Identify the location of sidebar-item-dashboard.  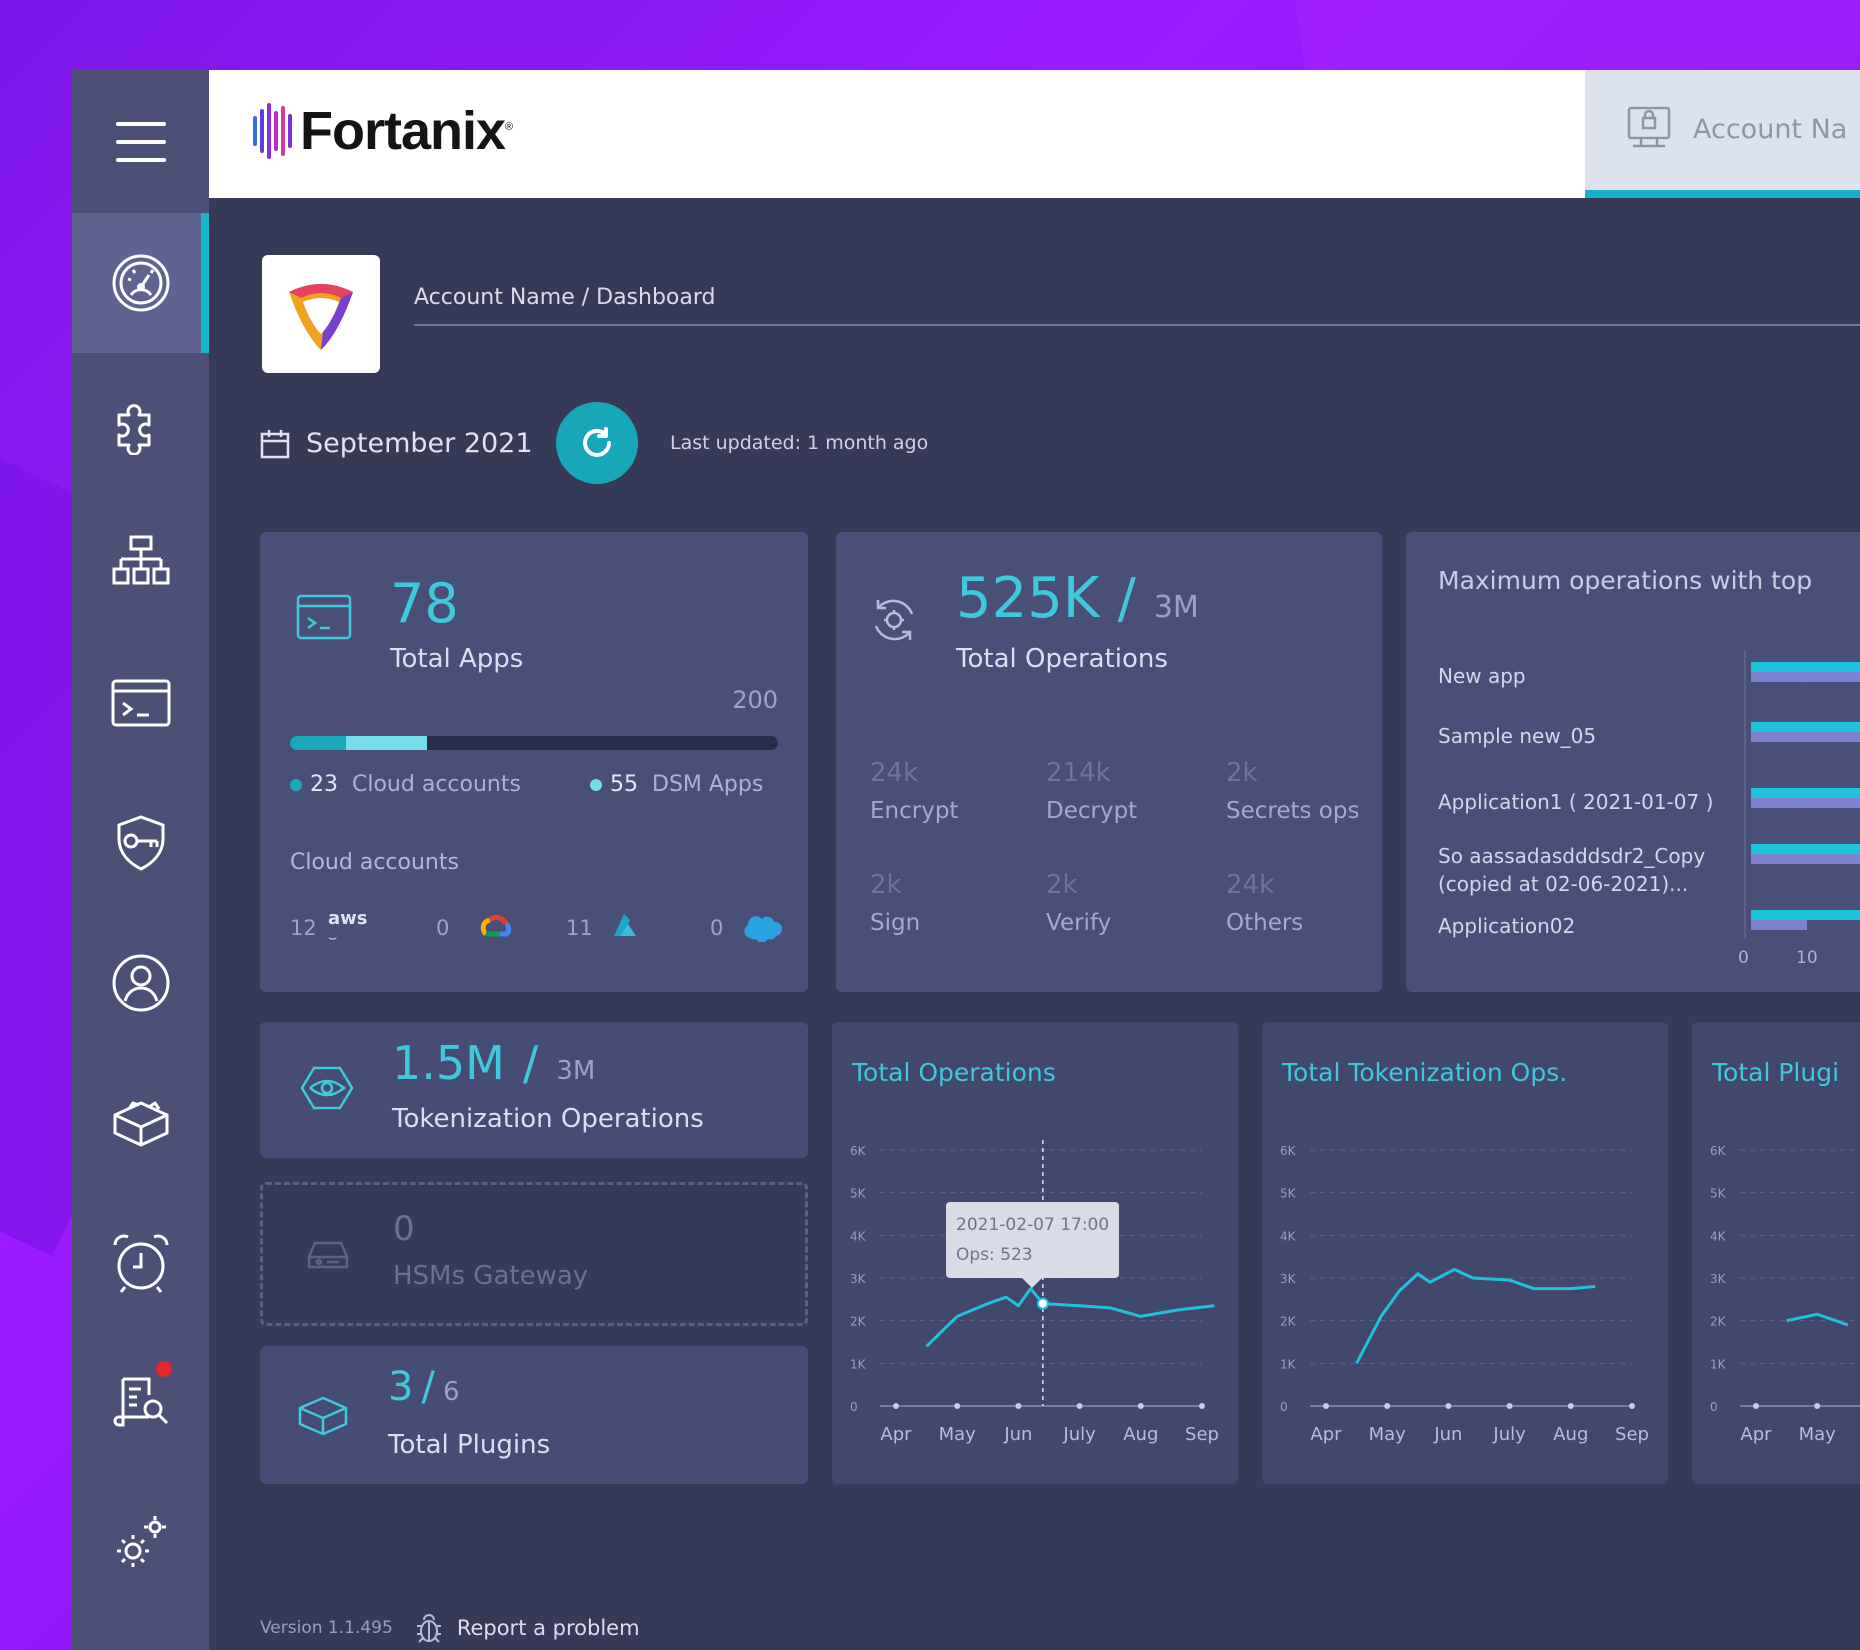
(140, 283).